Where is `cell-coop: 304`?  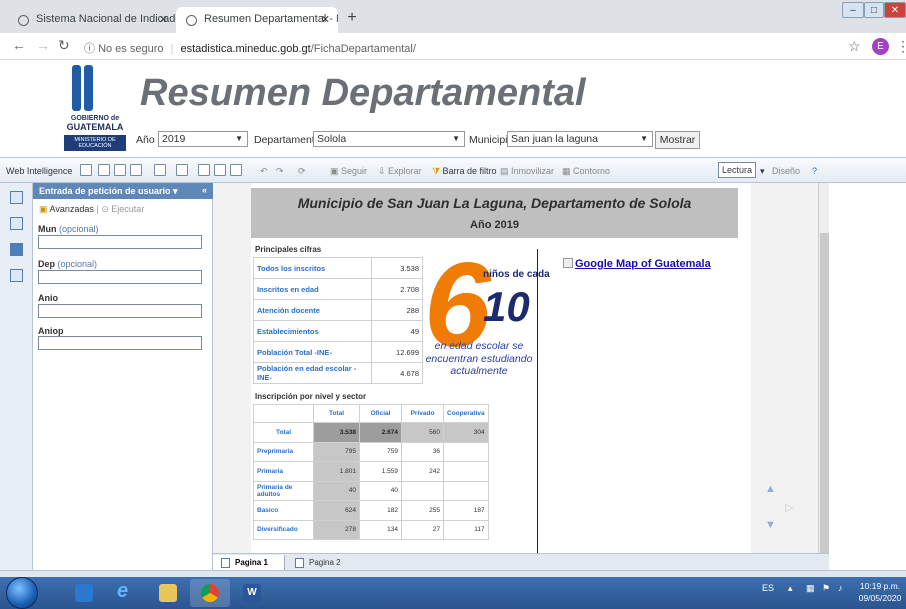
cell-coop: 304 is located at coordinates (466, 432).